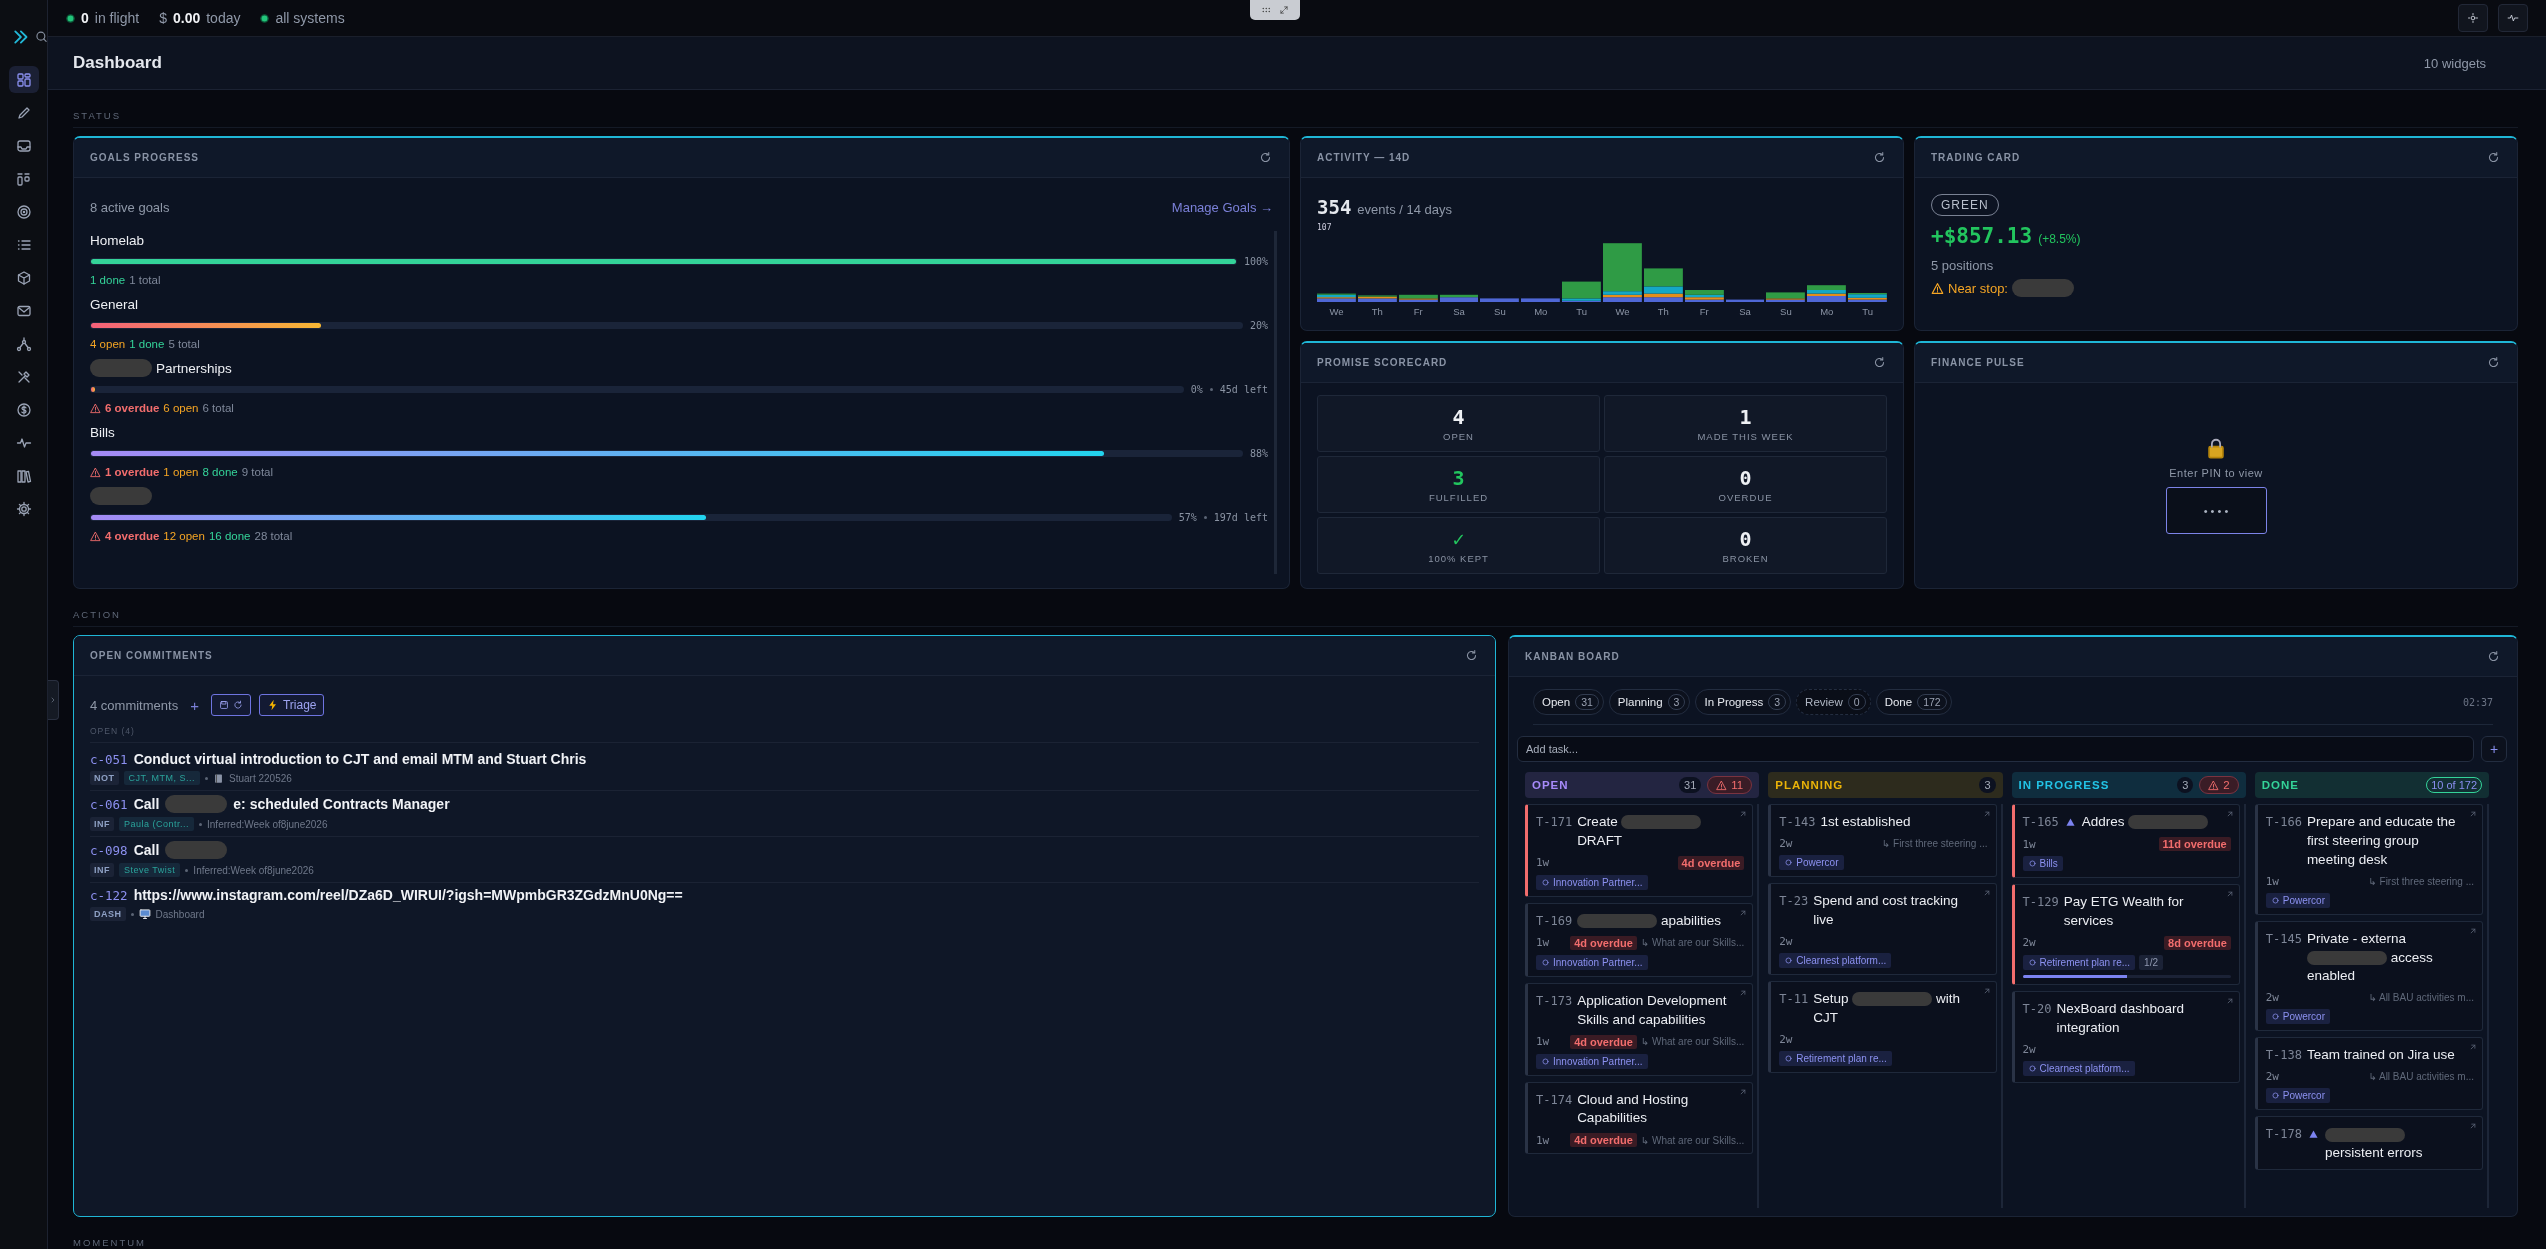 The width and height of the screenshot is (2546, 1249). I want to click on board-icon, so click(23, 178).